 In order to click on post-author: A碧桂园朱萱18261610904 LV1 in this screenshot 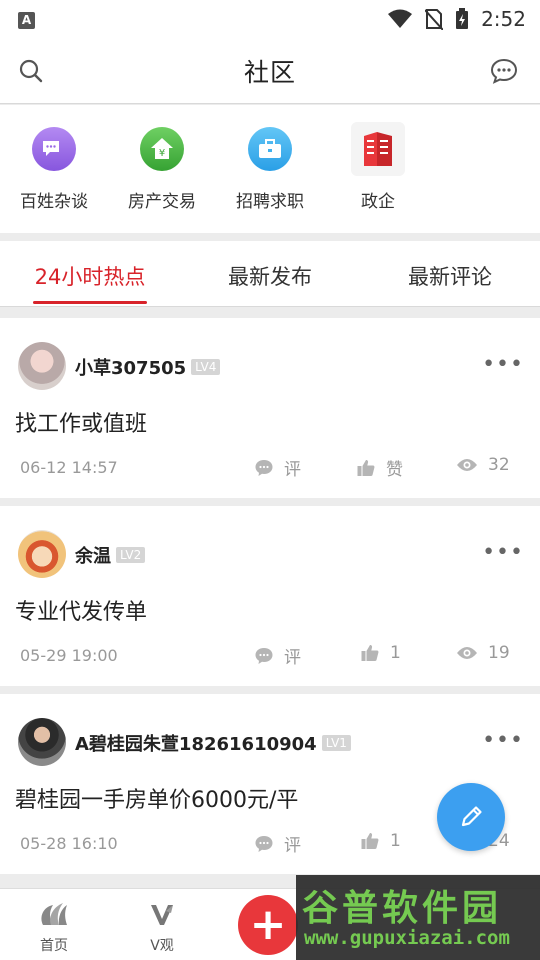, I will do `click(213, 743)`.